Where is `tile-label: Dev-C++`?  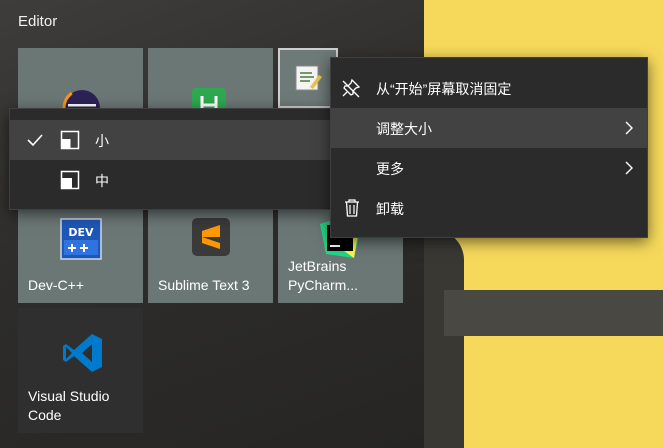
tile-label: Dev-C++ is located at coordinates (56, 285).